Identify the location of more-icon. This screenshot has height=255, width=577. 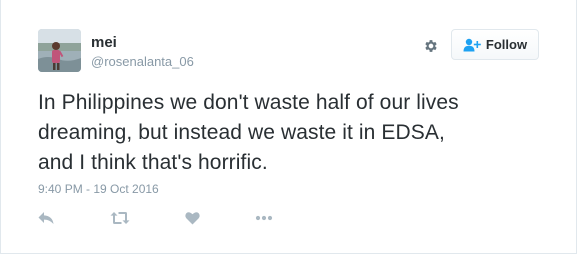
(264, 218).